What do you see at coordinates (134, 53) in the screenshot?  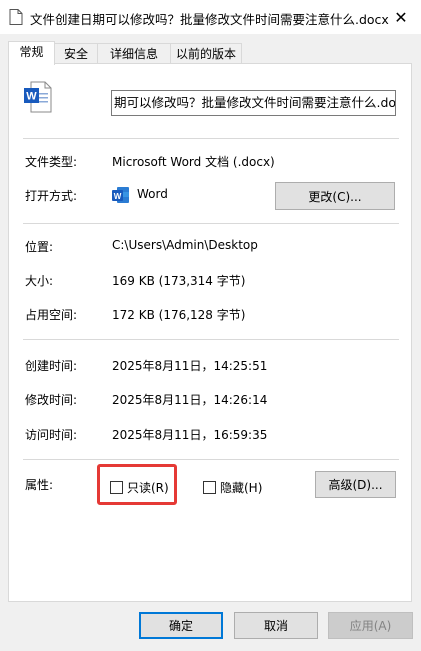 I see `tab-details: 详细信息` at bounding box center [134, 53].